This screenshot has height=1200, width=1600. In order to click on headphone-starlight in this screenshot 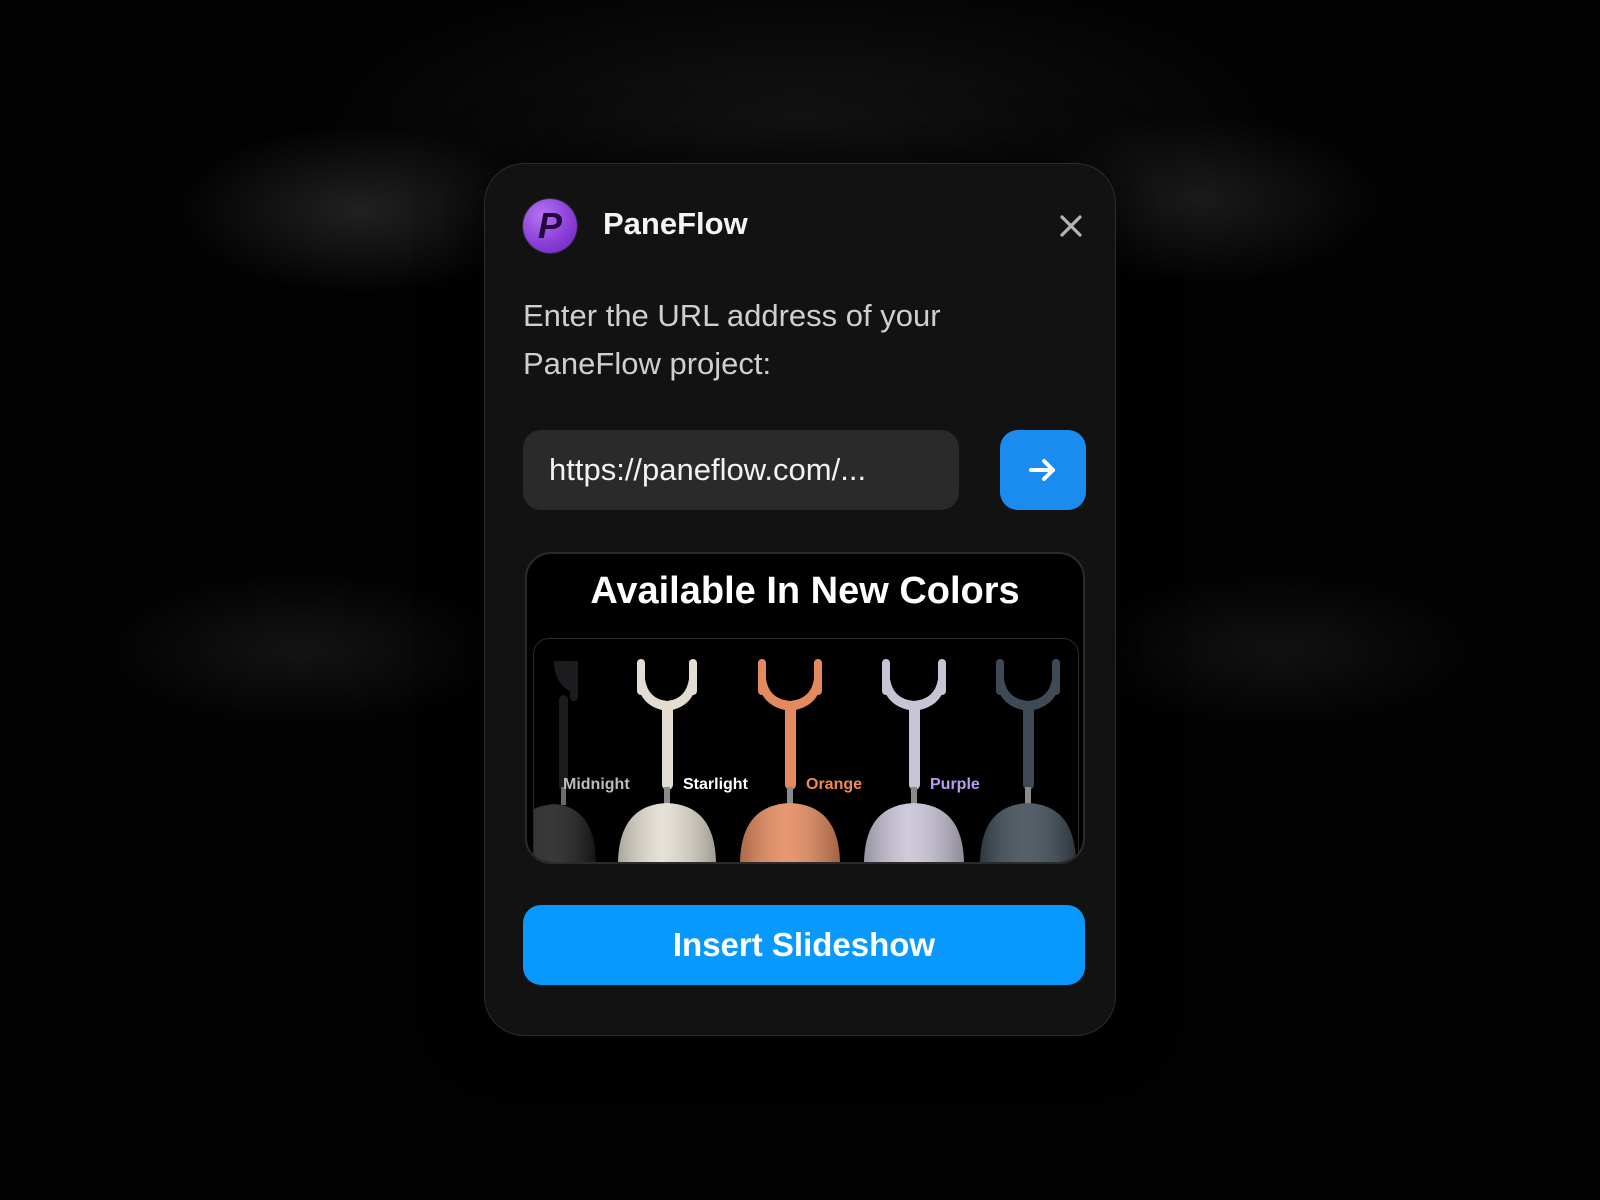, I will do `click(667, 760)`.